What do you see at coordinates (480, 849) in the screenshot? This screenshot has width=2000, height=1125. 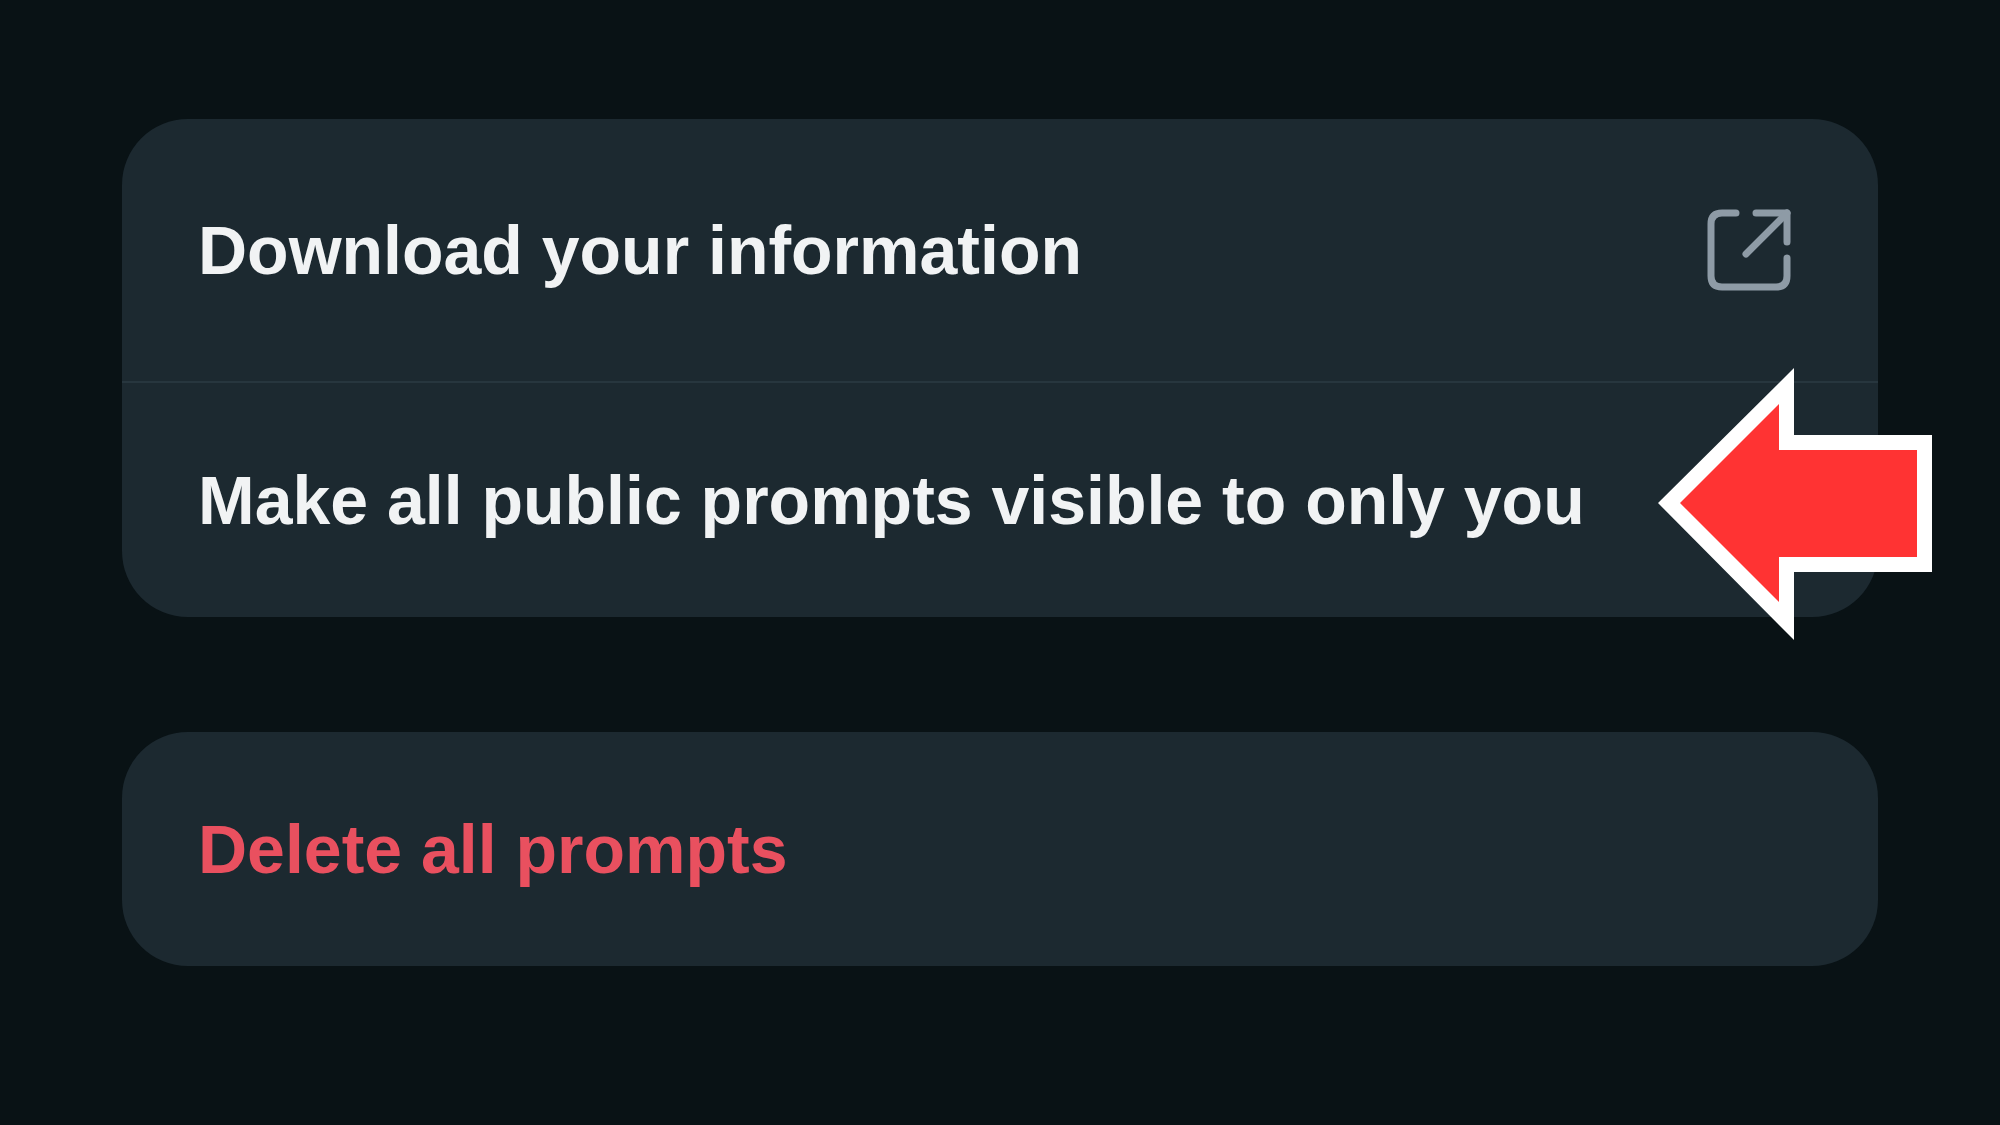 I see `menu-item: Delete all prompts` at bounding box center [480, 849].